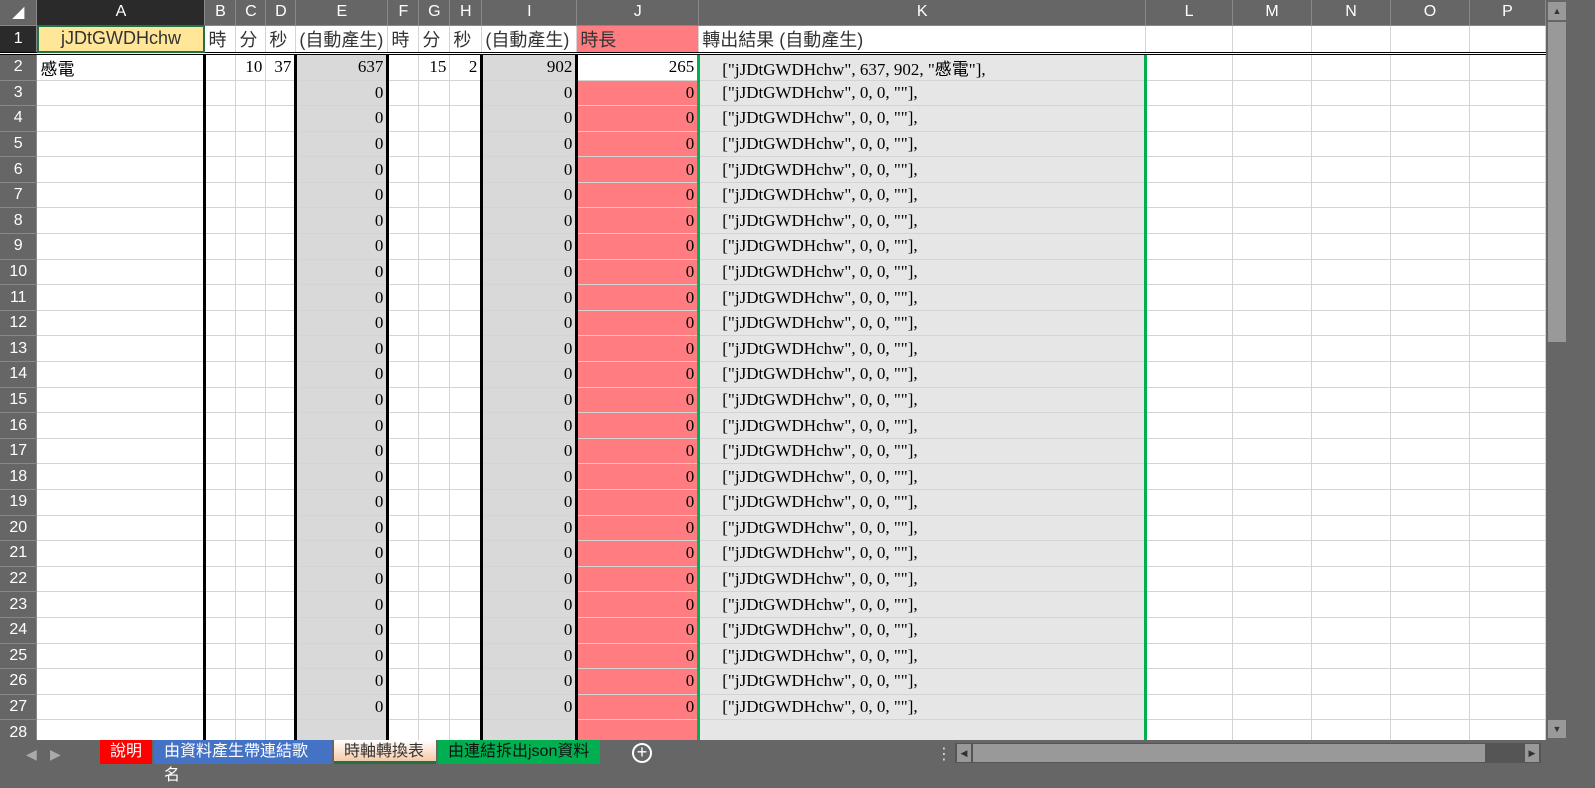  What do you see at coordinates (1351, 323) in the screenshot?
I see `cell-n12` at bounding box center [1351, 323].